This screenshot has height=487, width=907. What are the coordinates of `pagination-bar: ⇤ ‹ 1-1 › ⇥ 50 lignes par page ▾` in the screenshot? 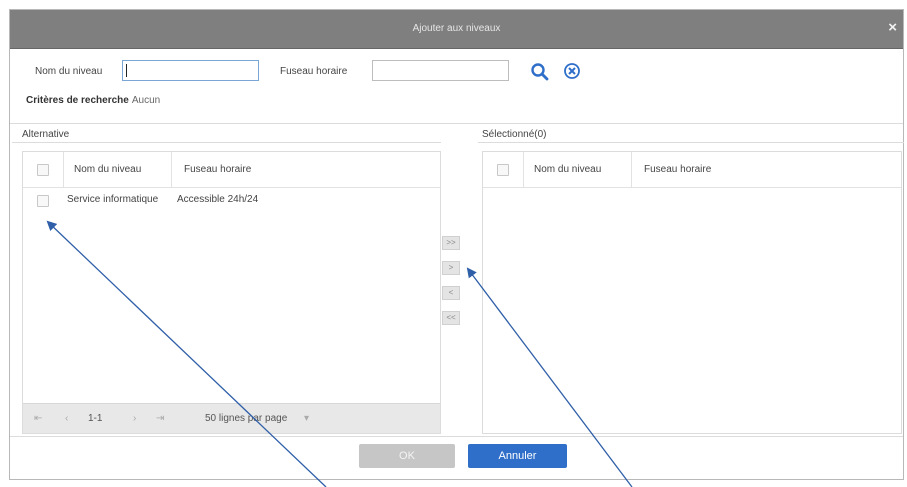 It's located at (231, 418).